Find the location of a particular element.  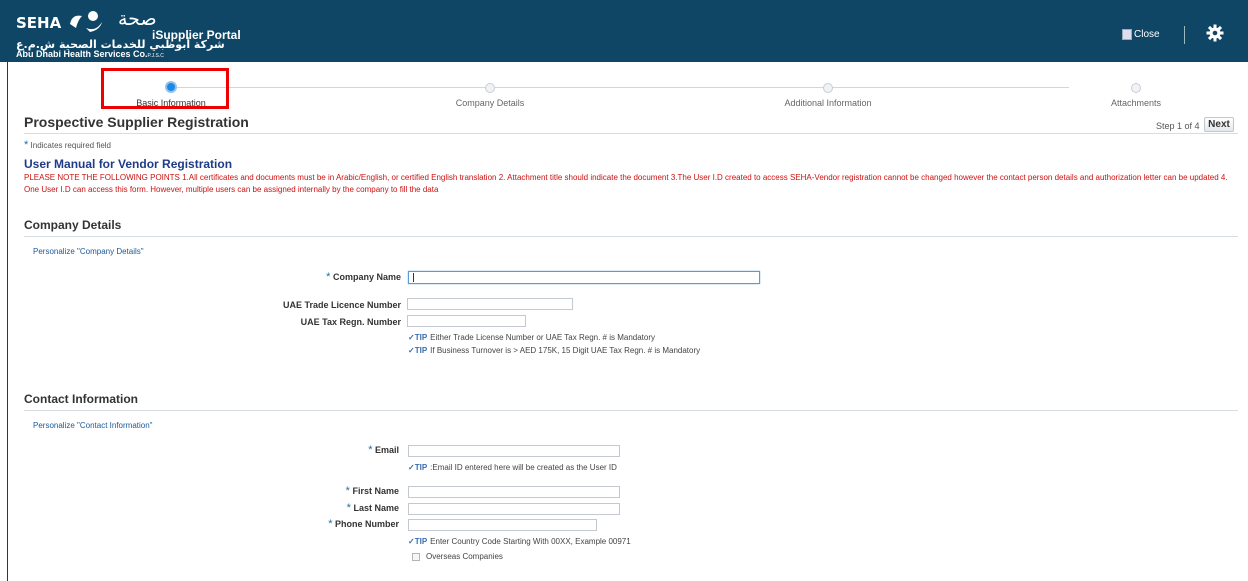

required-star: * is located at coordinates (26, 145).